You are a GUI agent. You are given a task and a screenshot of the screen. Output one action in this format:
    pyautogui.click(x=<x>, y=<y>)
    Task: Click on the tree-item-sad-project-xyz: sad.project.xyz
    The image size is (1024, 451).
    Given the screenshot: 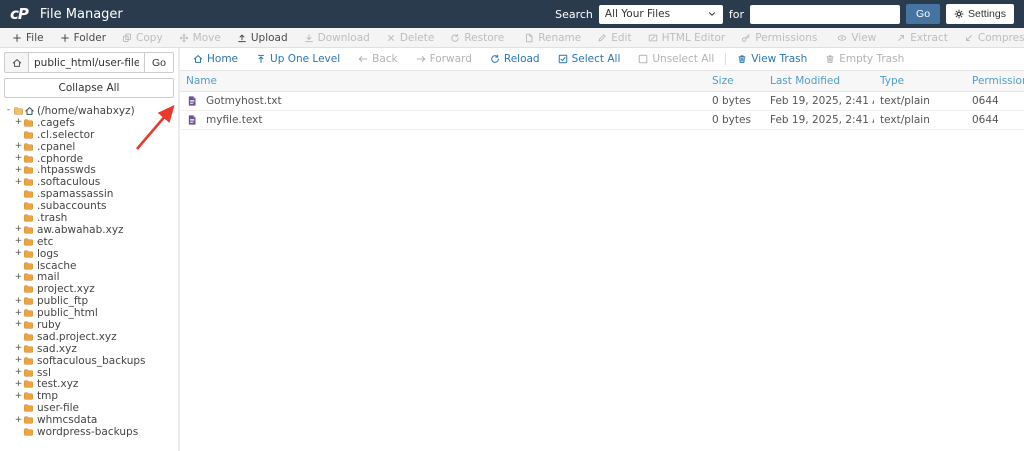 What is the action you would take?
    pyautogui.click(x=89, y=337)
    